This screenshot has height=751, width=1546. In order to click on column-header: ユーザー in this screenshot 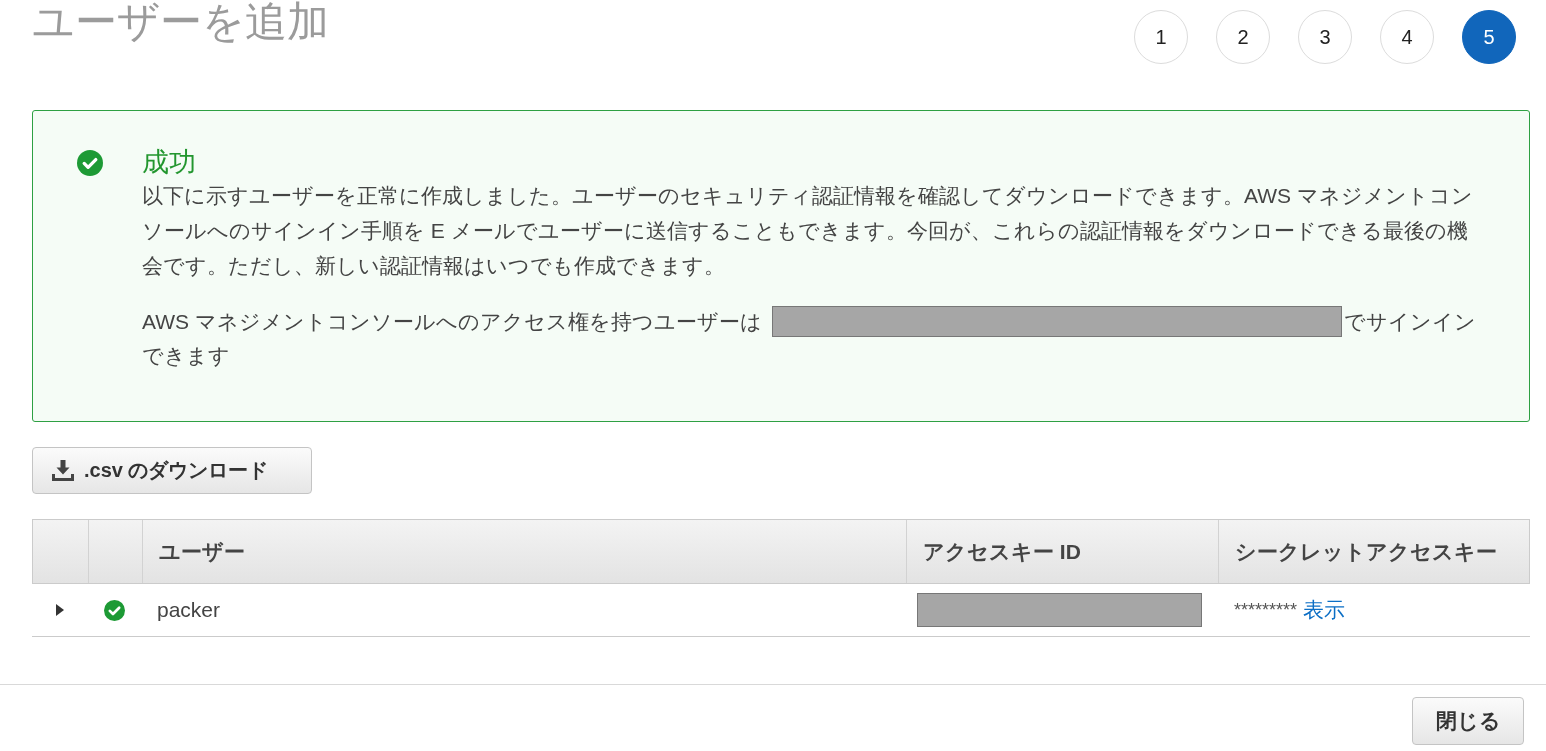, I will do `click(202, 551)`.